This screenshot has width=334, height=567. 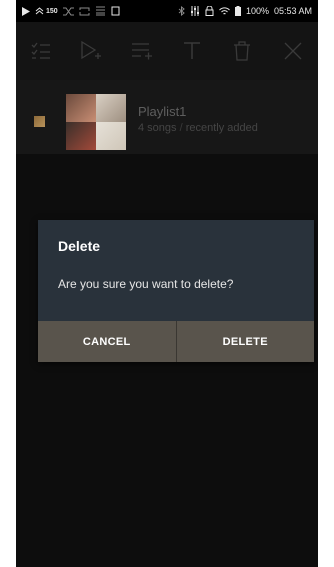 What do you see at coordinates (237, 11) in the screenshot?
I see `battery-icon` at bounding box center [237, 11].